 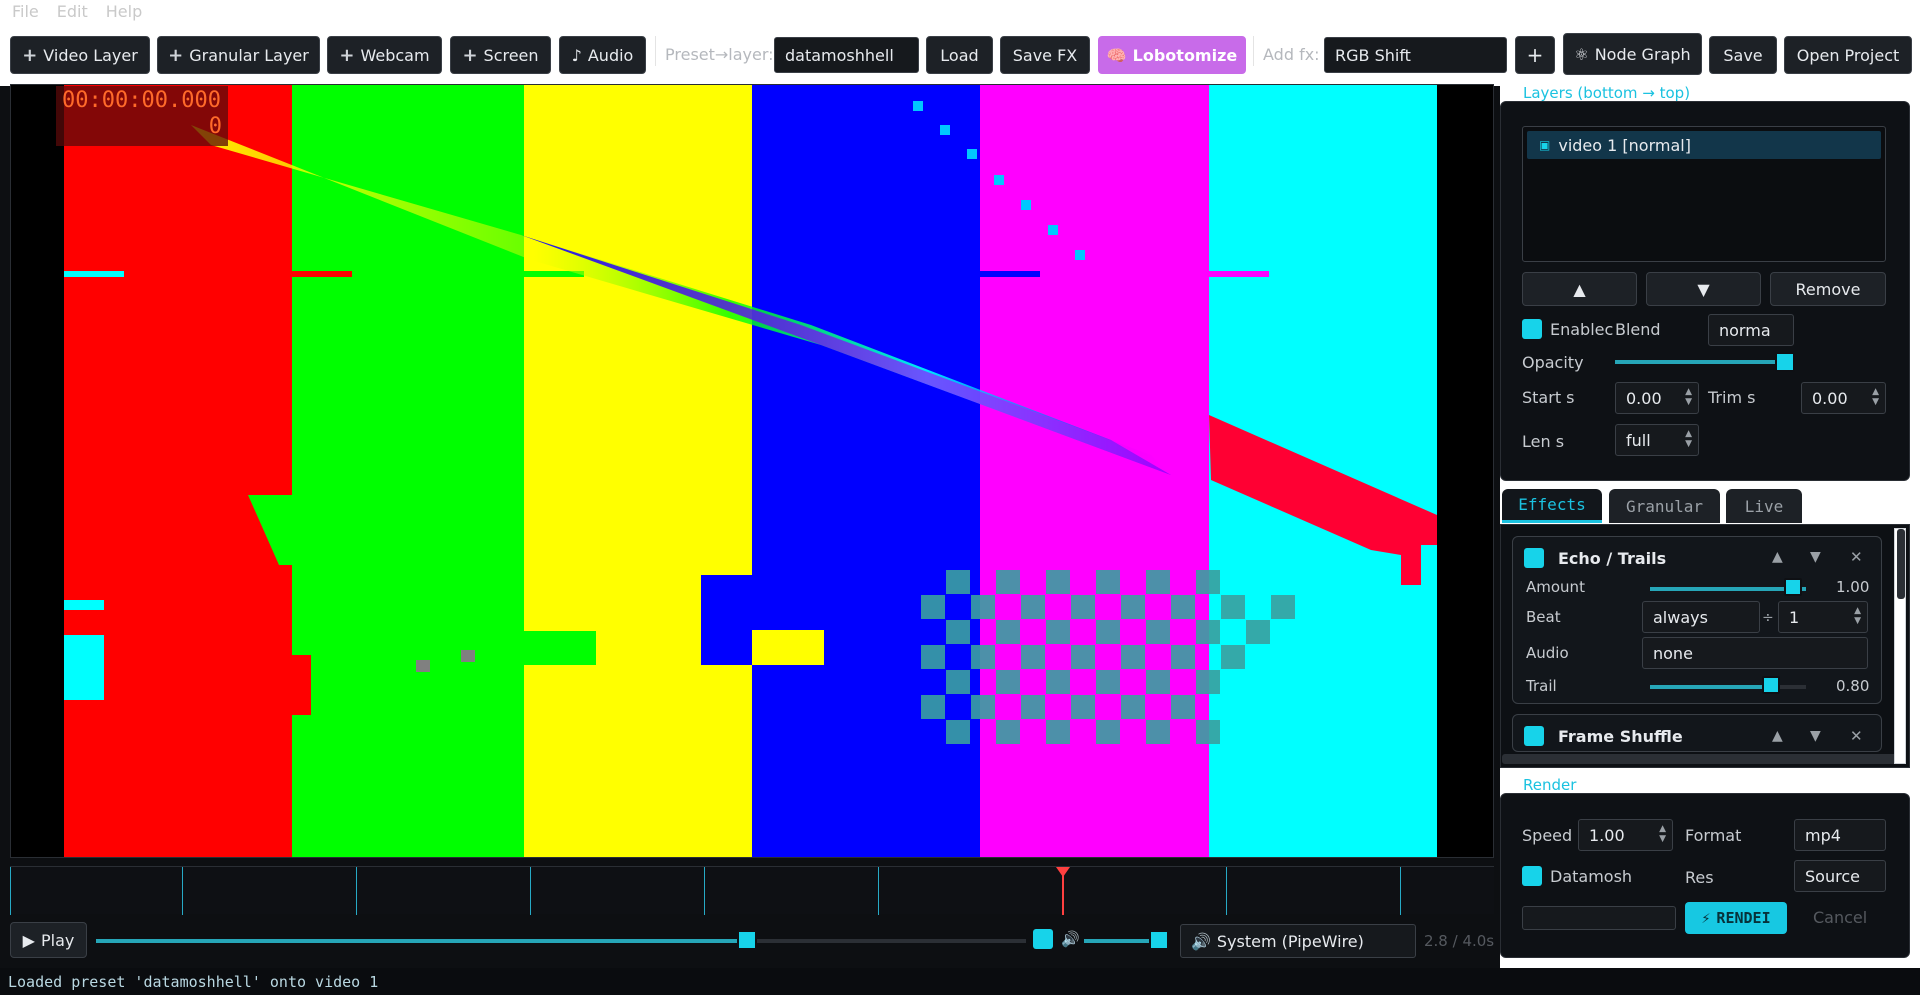 I want to click on menu-edit: Edit, so click(x=72, y=11).